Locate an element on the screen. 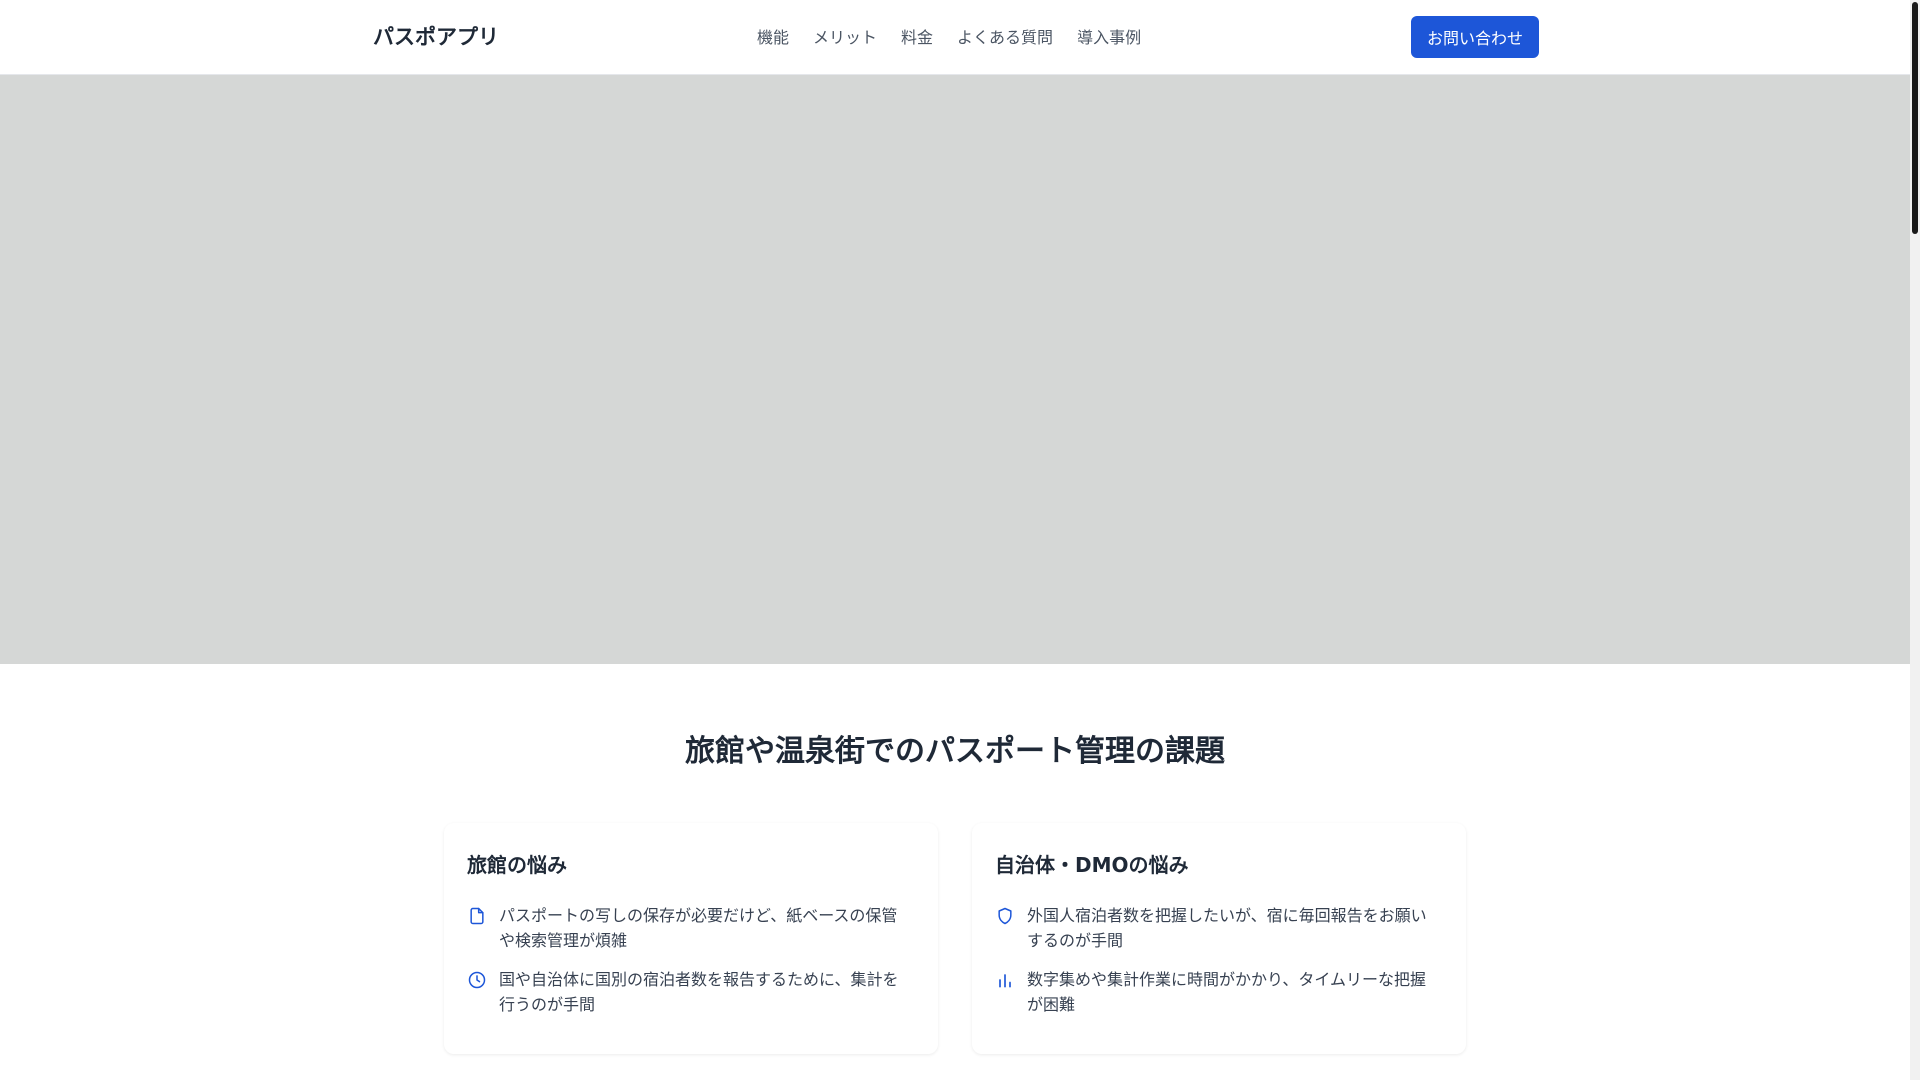  problem-item: パスポートの写しの保存が必要だけど、紙ベースの保管や検索管理が煩雑 is located at coordinates (687, 928).